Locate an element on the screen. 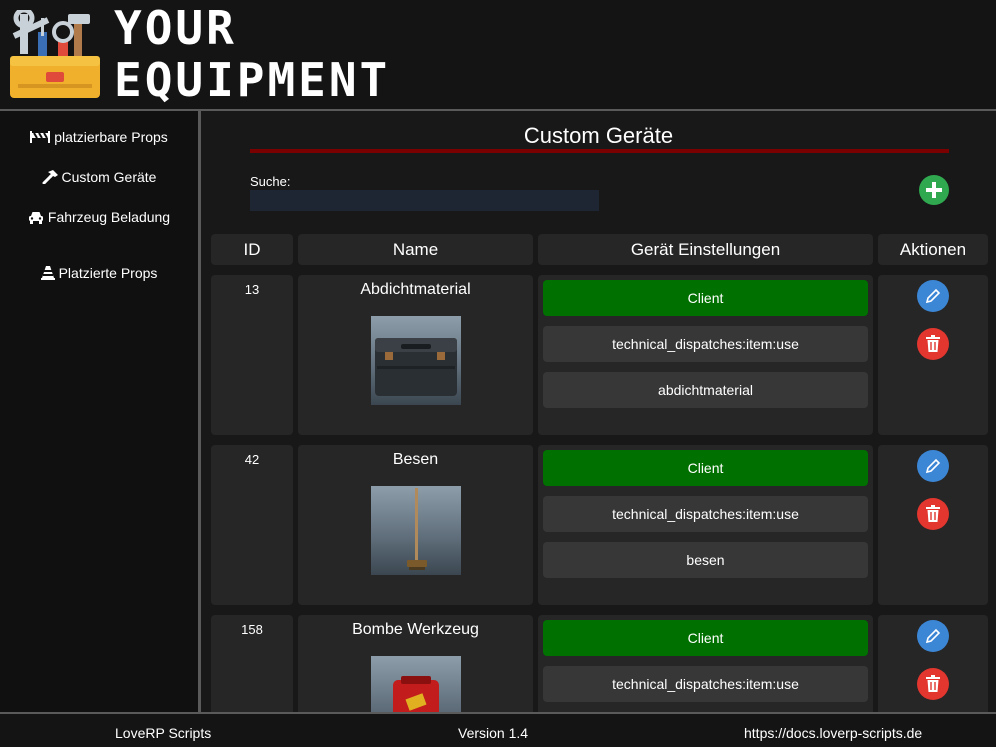  hammer-icon is located at coordinates (50, 177).